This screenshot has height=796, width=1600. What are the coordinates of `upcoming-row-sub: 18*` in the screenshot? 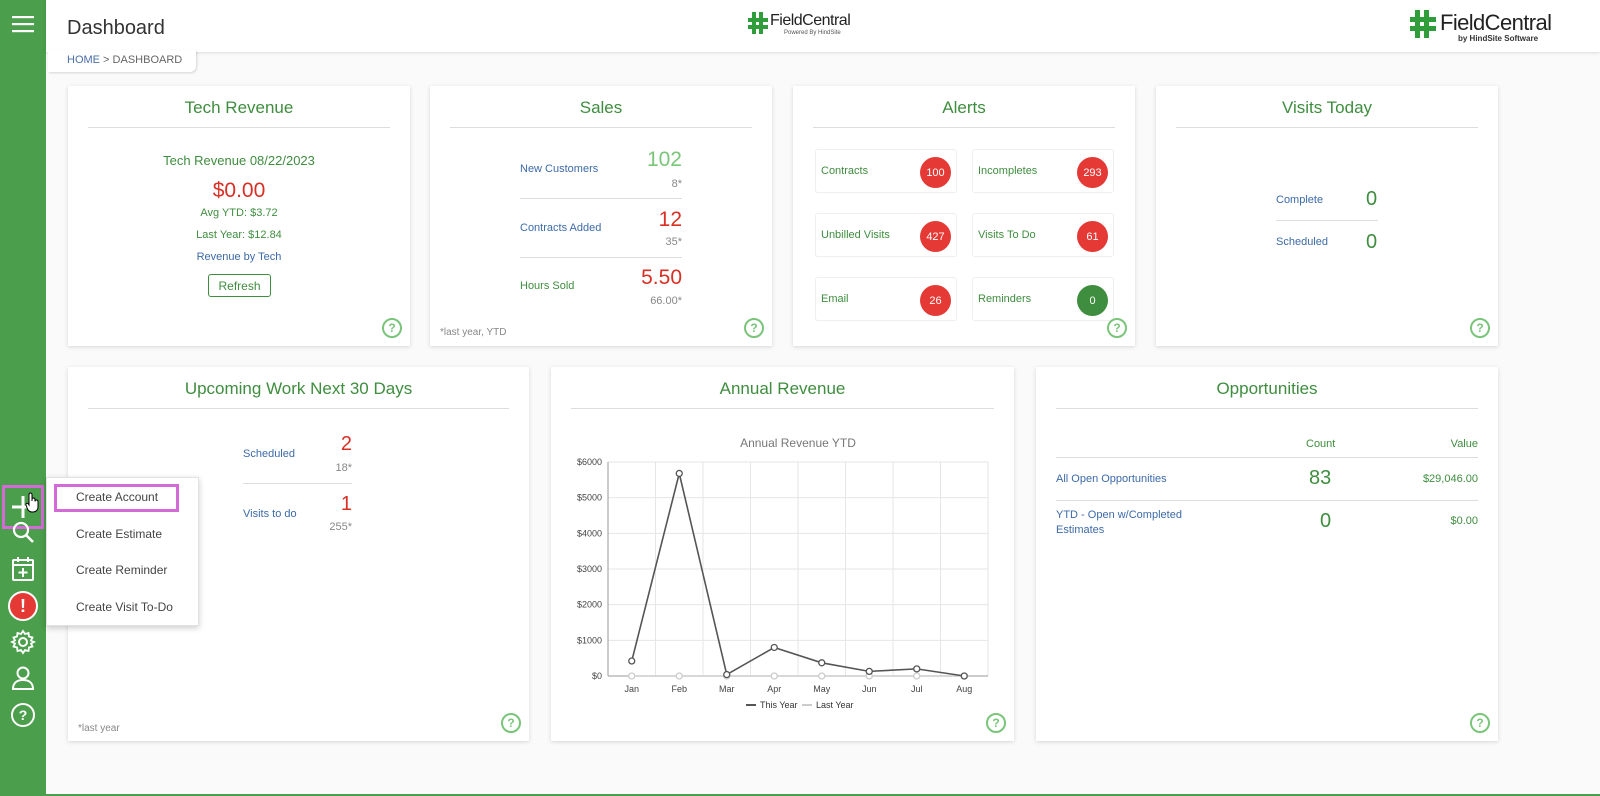 It's located at (343, 468).